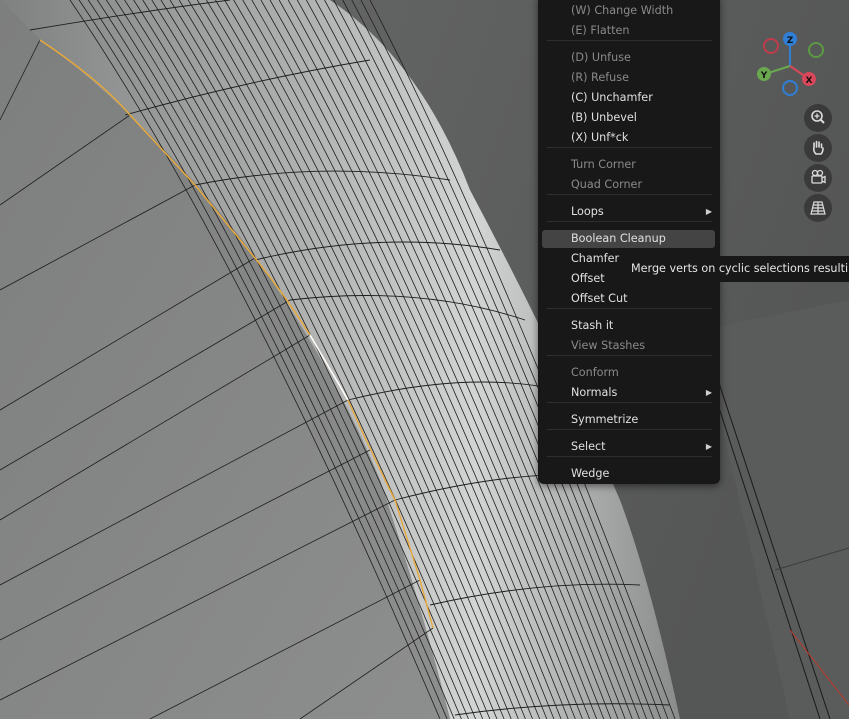  What do you see at coordinates (790, 41) in the screenshot?
I see `z-axis-label: Z` at bounding box center [790, 41].